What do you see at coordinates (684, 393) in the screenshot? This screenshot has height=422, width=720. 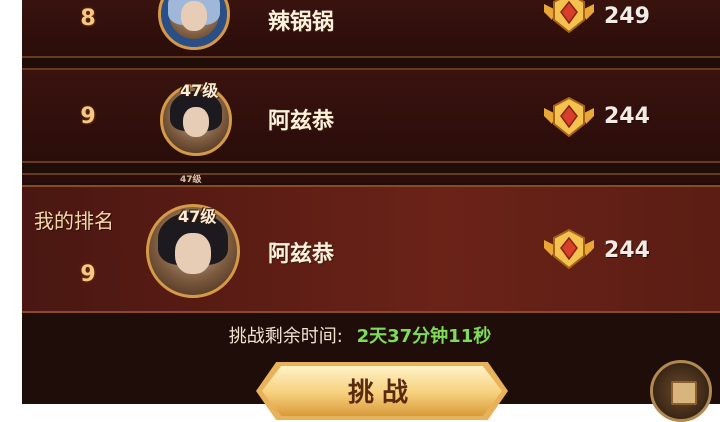 I see `chest-box` at bounding box center [684, 393].